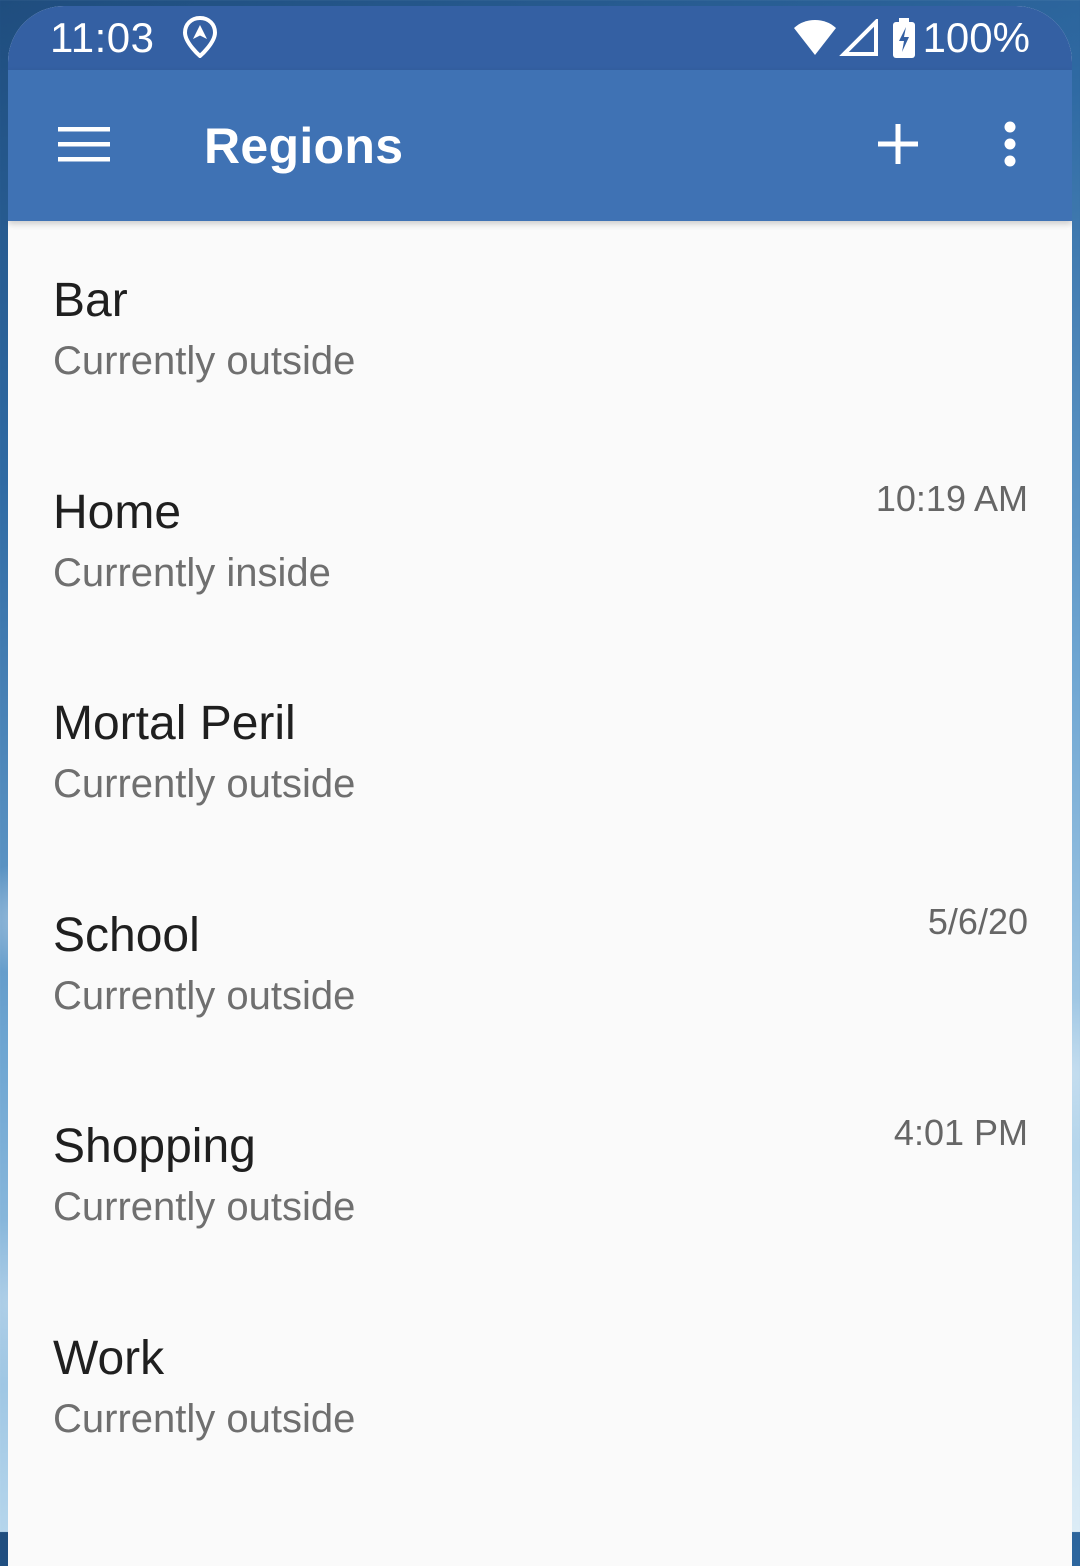 The width and height of the screenshot is (1080, 1566). What do you see at coordinates (192, 572) in the screenshot?
I see `region-status: Currently inside` at bounding box center [192, 572].